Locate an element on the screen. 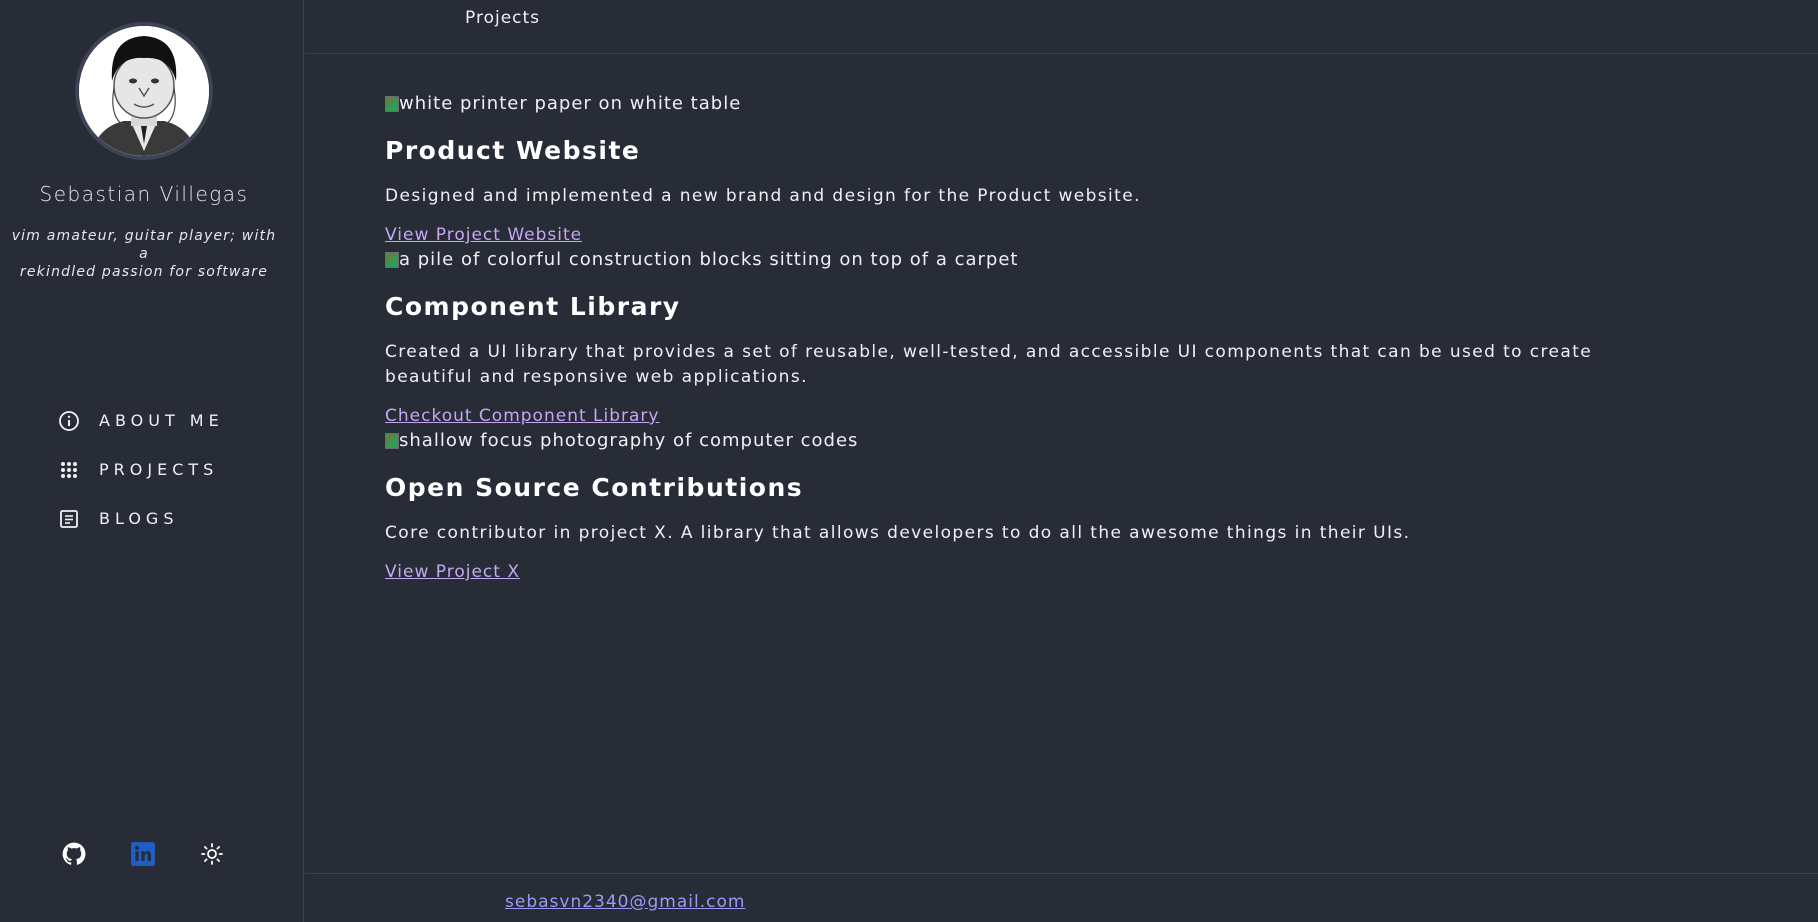 The width and height of the screenshot is (1818, 922). nav-item-about-me: ABOUT ME is located at coordinates (140, 420).